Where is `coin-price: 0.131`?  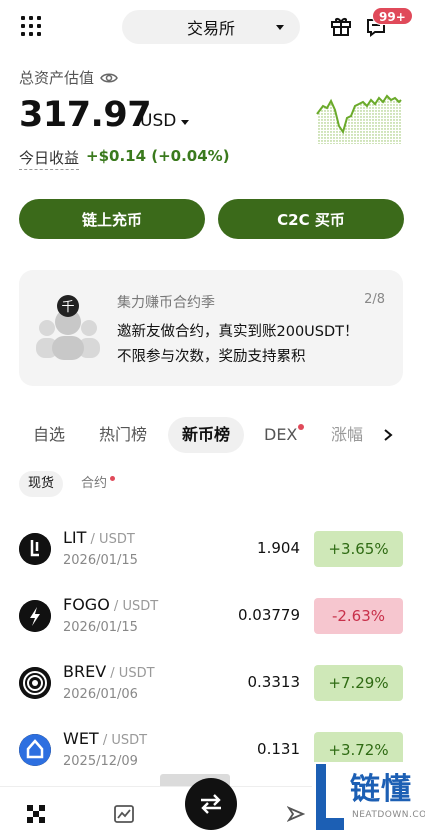
coin-price: 0.131 is located at coordinates (278, 749).